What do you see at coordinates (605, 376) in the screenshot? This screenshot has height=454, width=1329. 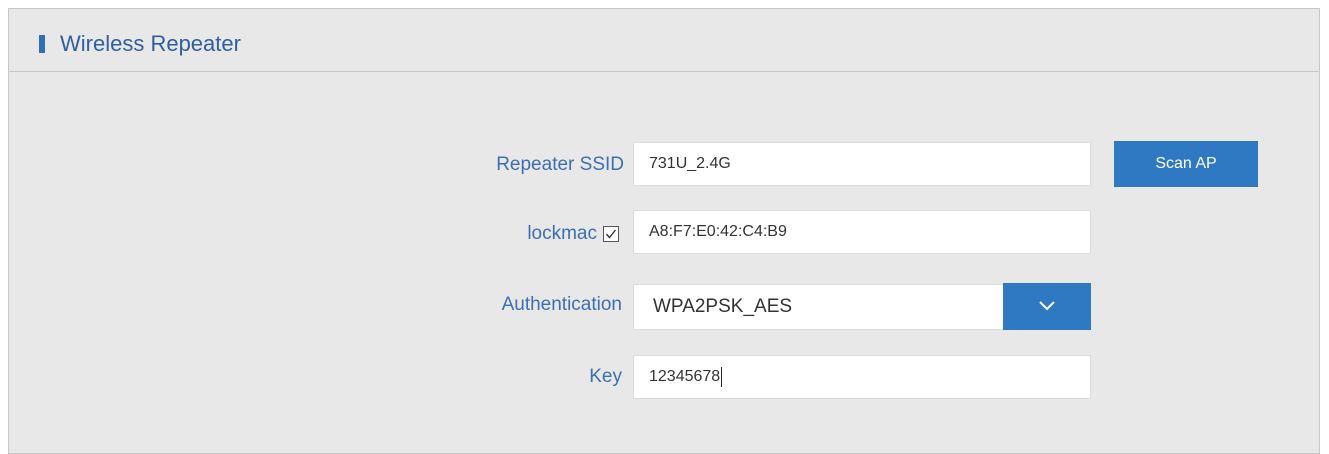 I see `key-label: Key` at bounding box center [605, 376].